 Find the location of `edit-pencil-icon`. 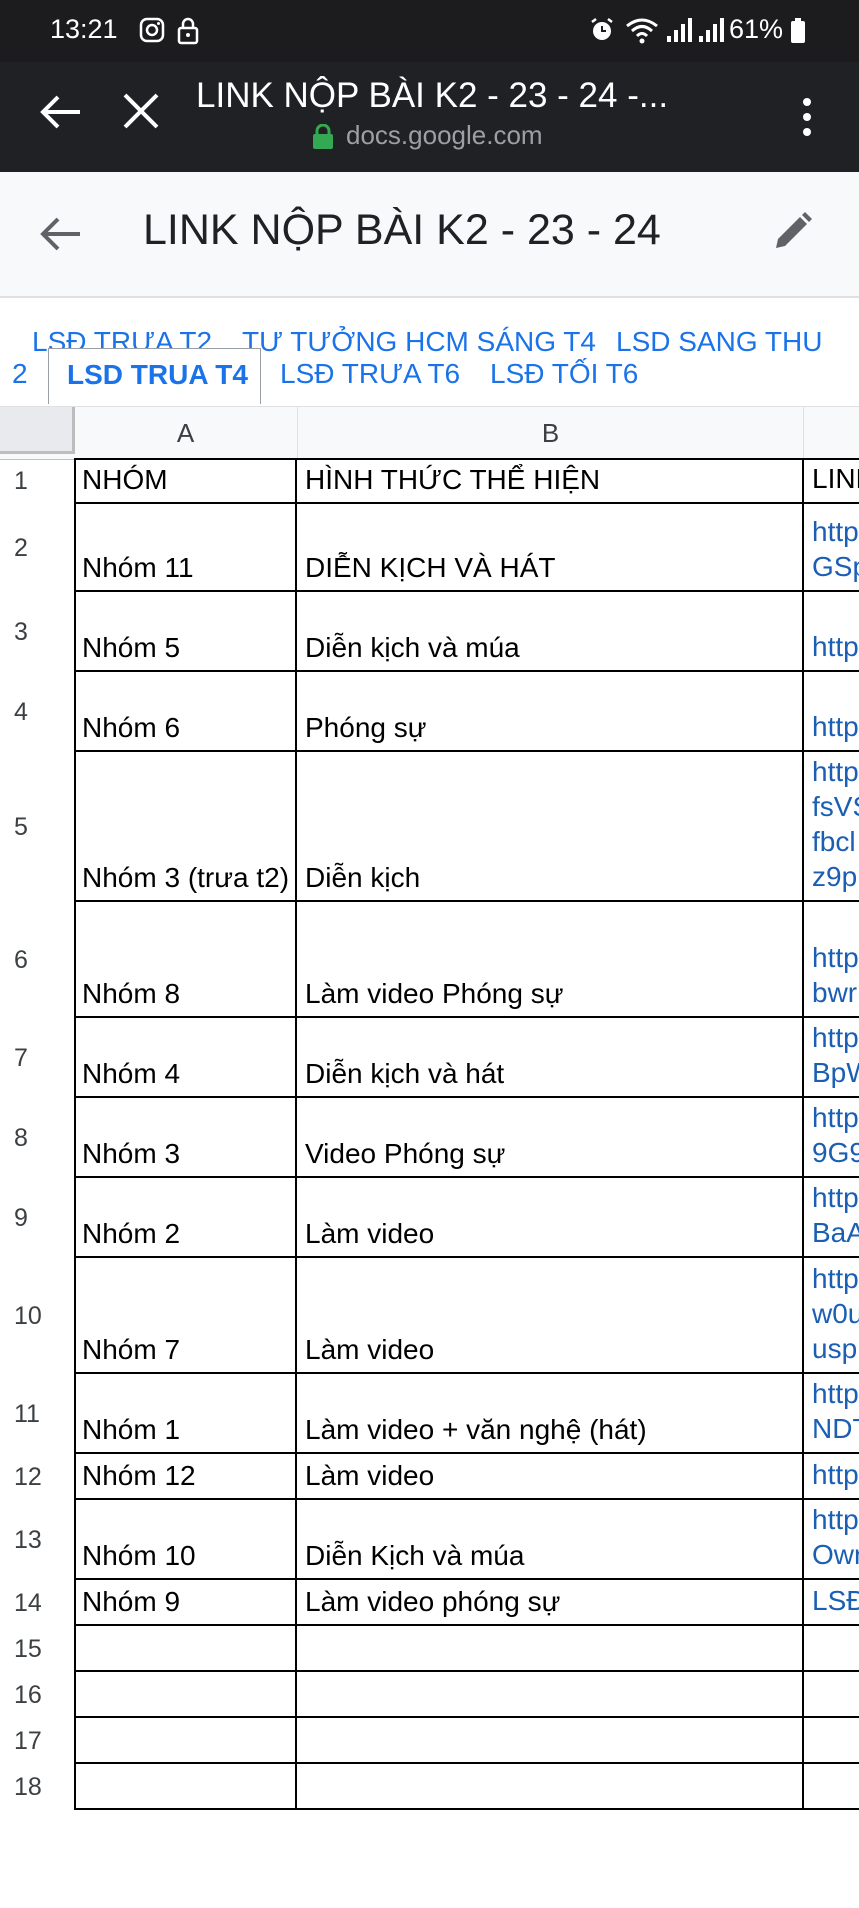

edit-pencil-icon is located at coordinates (792, 234).